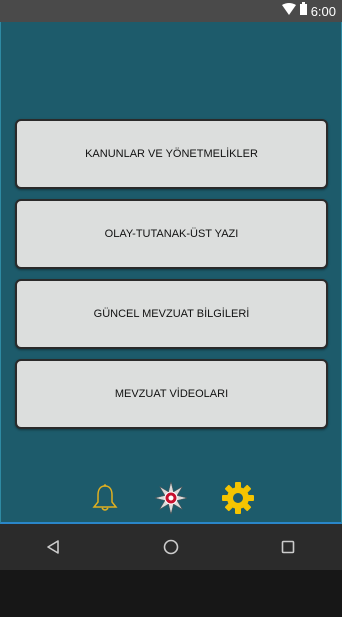  I want to click on menu-button-label: MEVZUAT VİDEOLARI, so click(171, 394).